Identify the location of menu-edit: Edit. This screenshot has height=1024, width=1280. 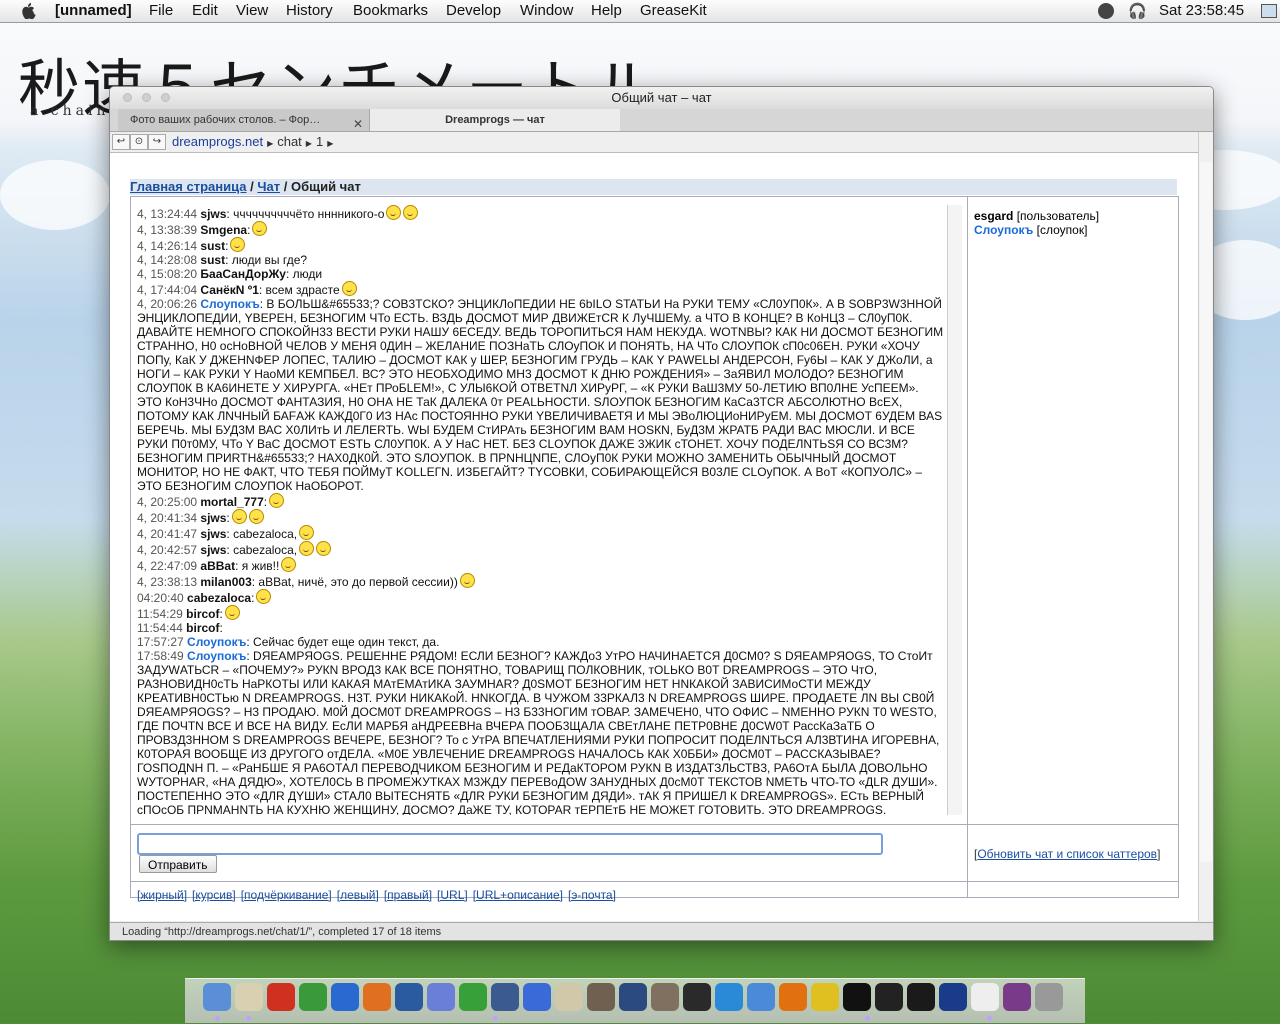
(205, 10).